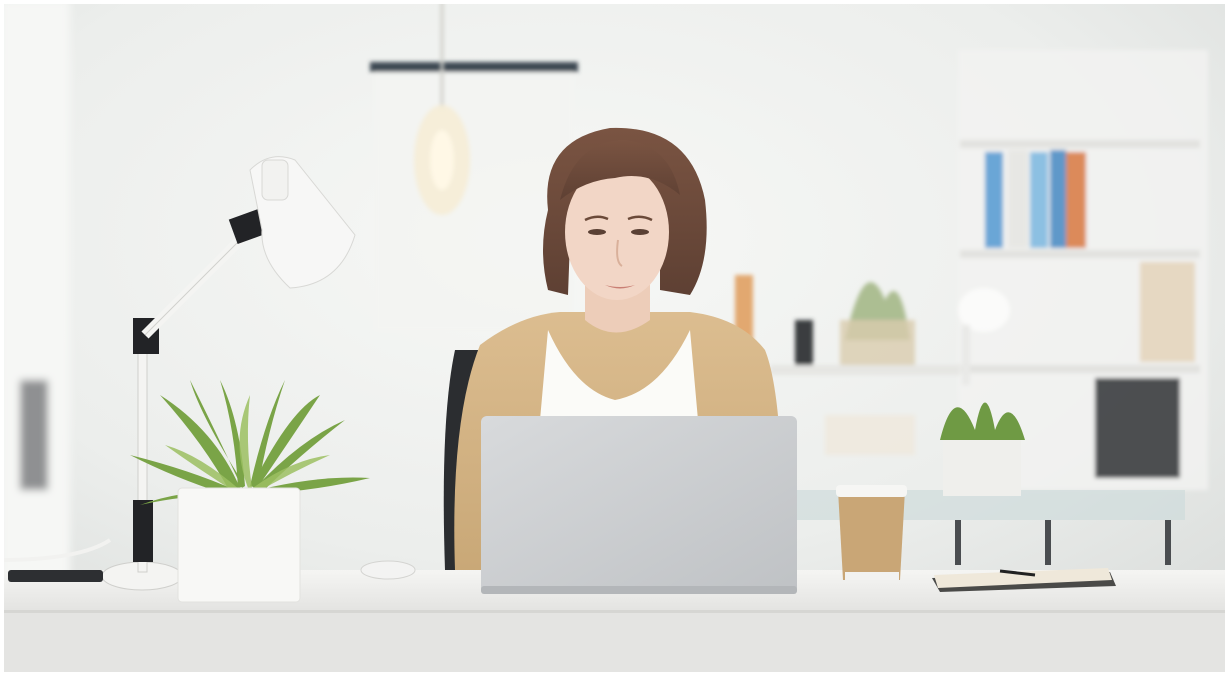 The width and height of the screenshot is (1229, 676). I want to click on laptop-lid, so click(639, 504).